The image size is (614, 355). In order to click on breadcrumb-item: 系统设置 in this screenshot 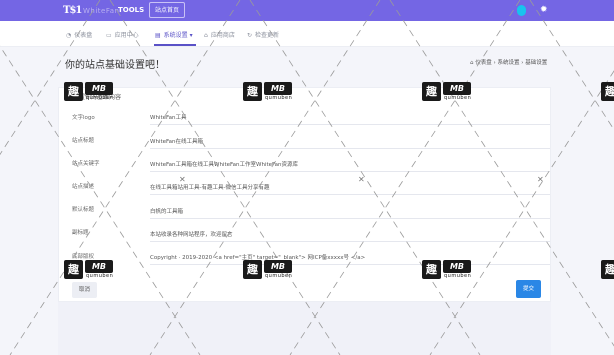, I will do `click(508, 63)`.